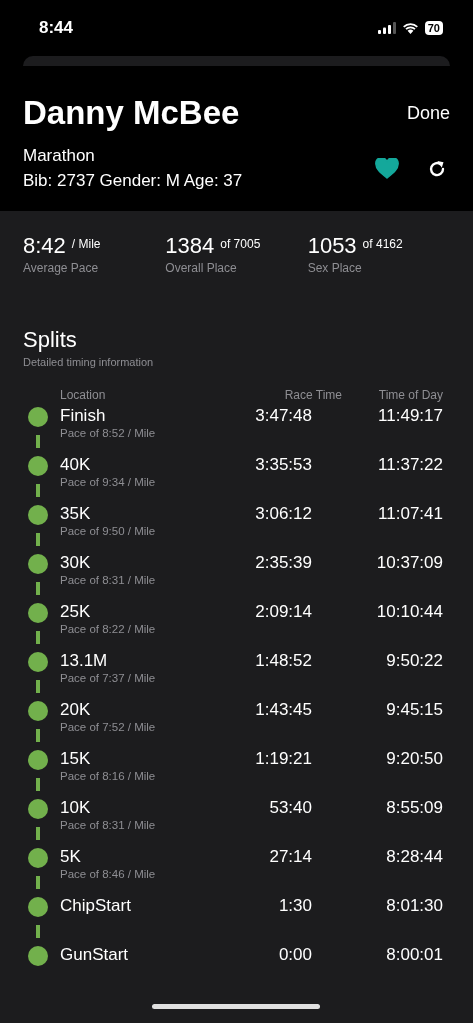 The image size is (473, 1023). I want to click on split-pace: Pace of 8:52 / Mile, so click(108, 433).